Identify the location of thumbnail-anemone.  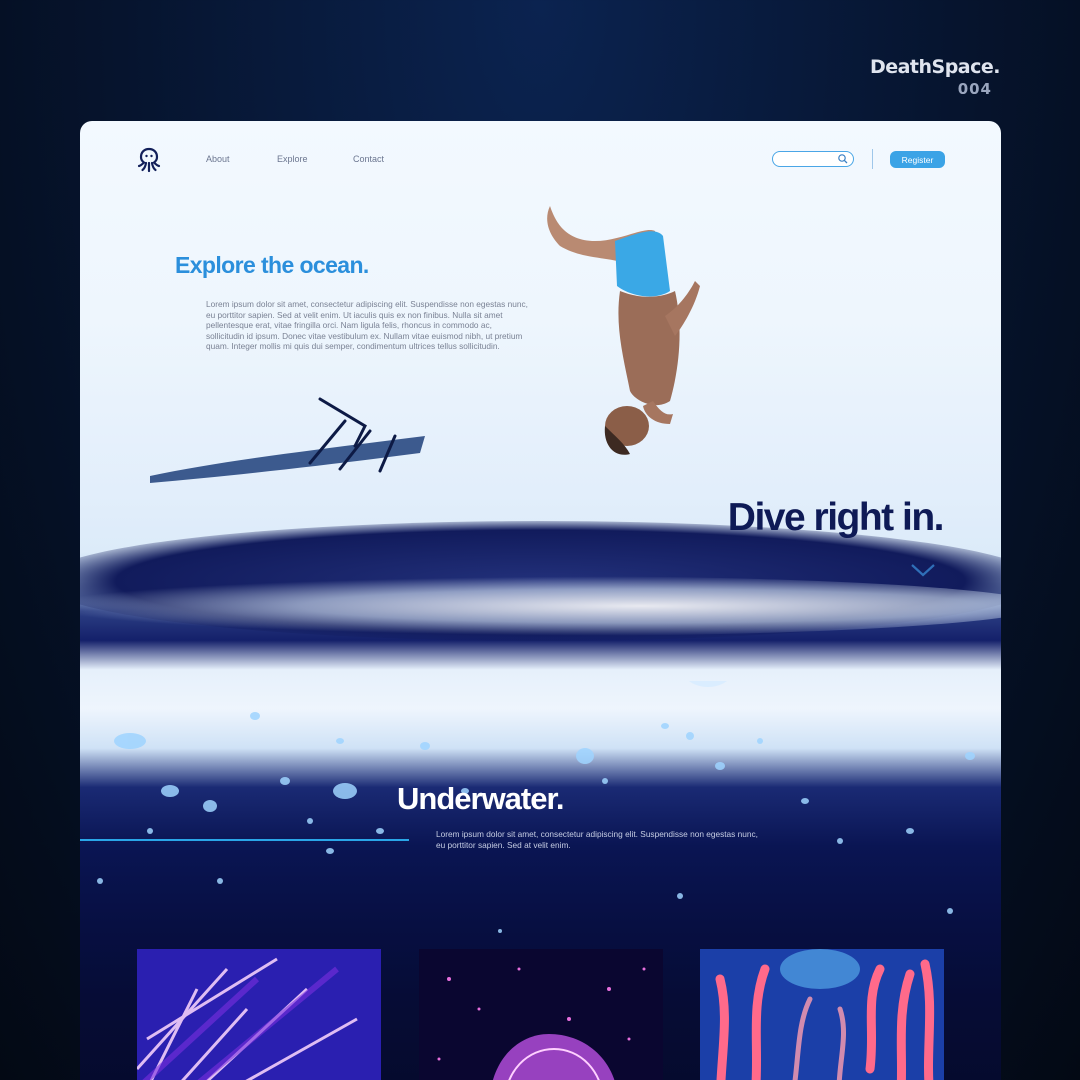
(822, 1014).